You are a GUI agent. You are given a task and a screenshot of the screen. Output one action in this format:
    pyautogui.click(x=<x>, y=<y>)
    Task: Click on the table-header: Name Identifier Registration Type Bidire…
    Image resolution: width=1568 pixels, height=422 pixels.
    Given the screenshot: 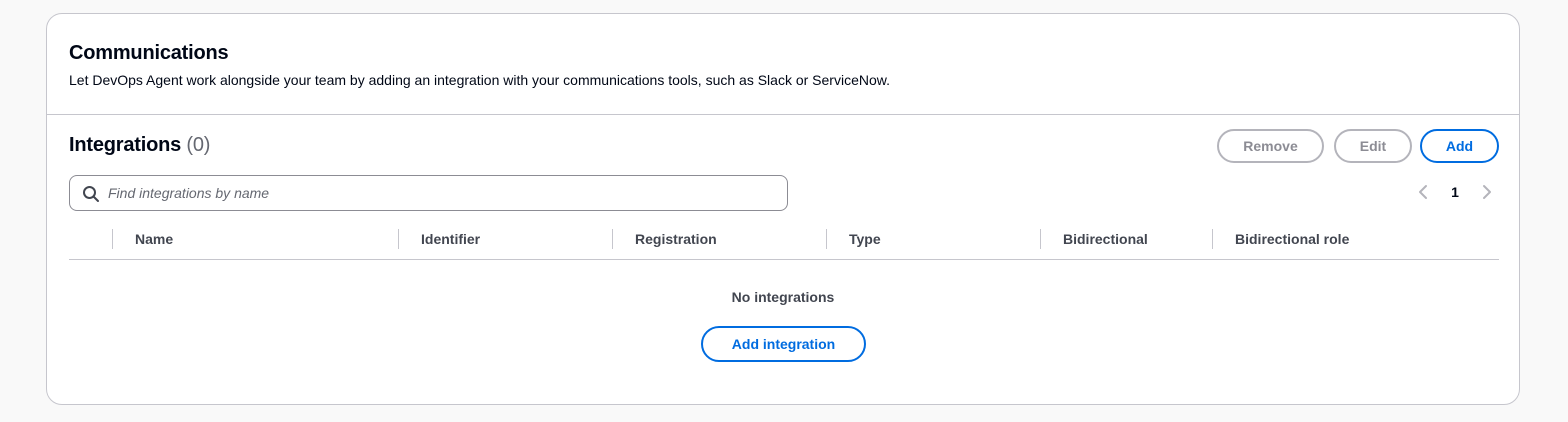 What is the action you would take?
    pyautogui.click(x=784, y=244)
    